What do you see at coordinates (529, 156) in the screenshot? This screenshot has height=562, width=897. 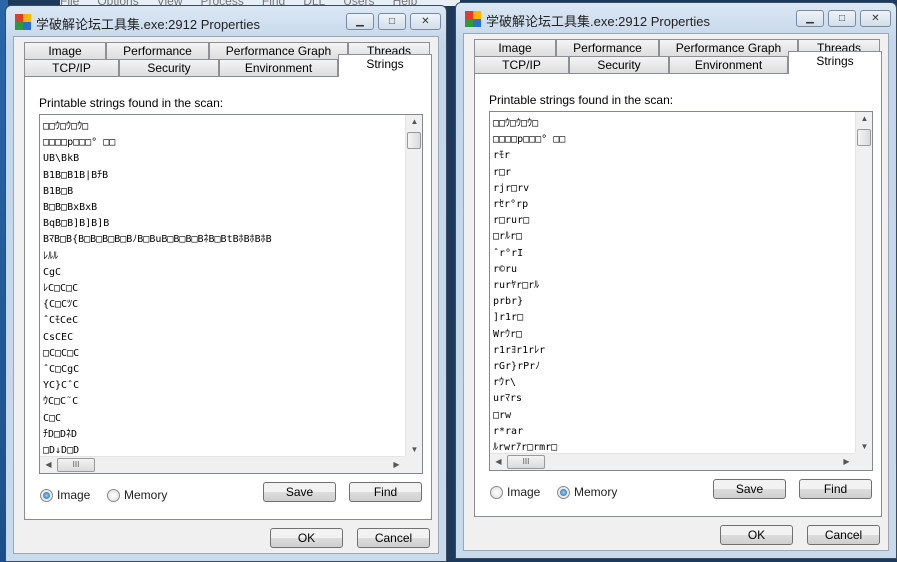 I see `list-item: rﾓr` at bounding box center [529, 156].